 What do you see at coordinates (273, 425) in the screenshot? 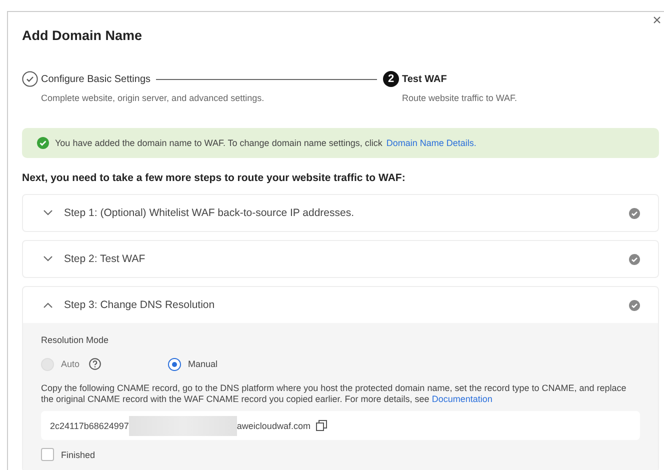
I see `cname-text: aweicloudwaf.com` at bounding box center [273, 425].